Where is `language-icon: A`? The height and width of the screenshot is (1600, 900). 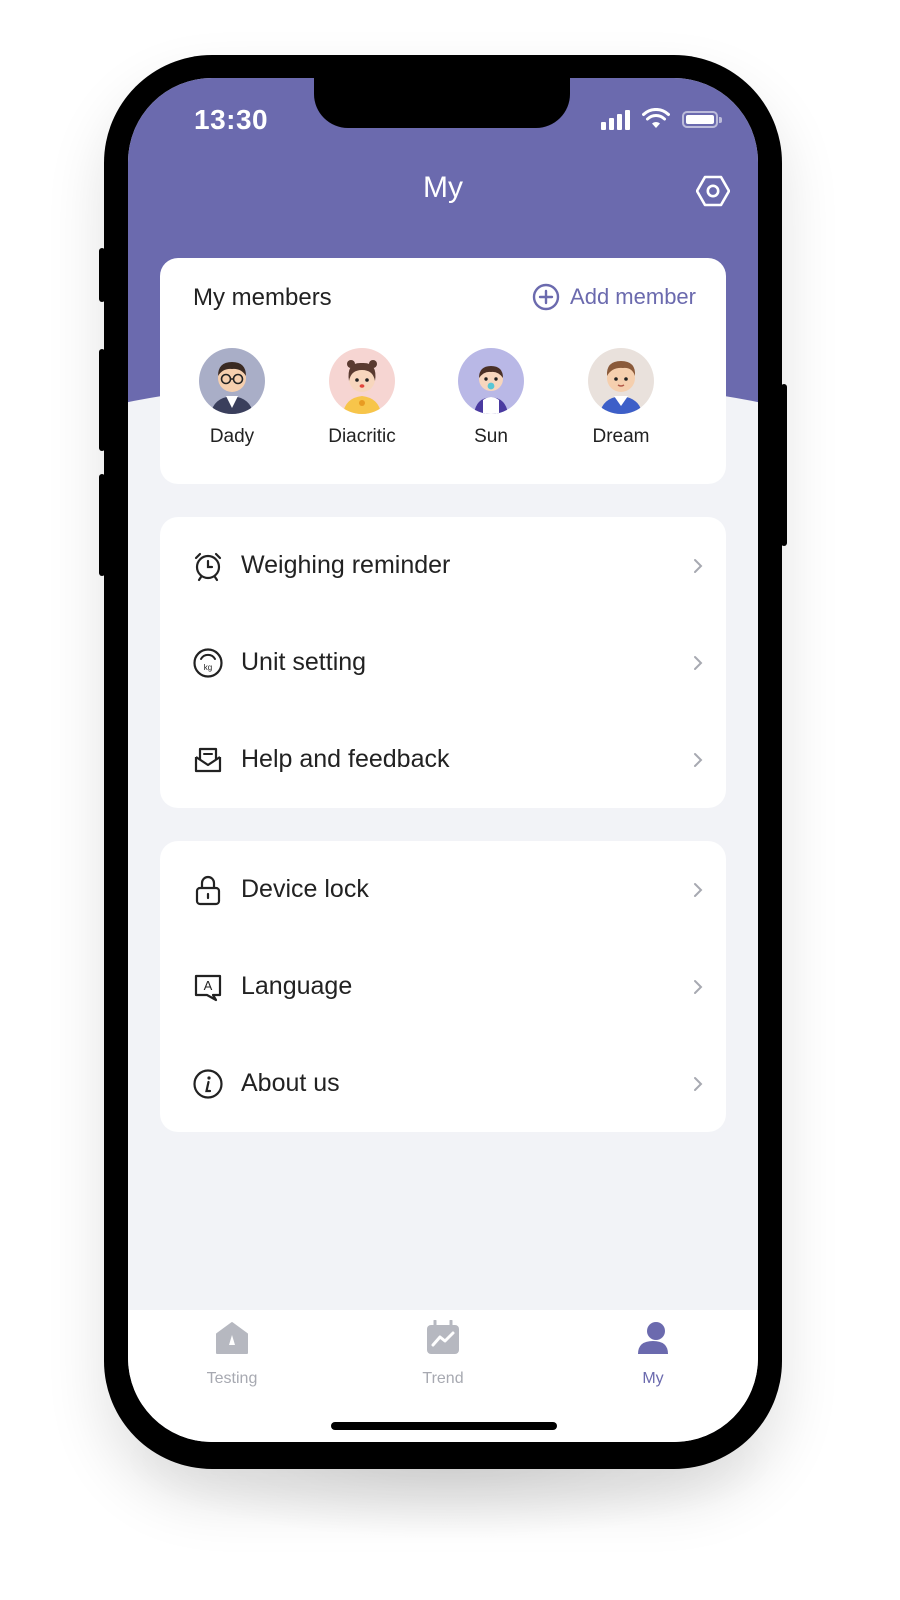
language-icon: A is located at coordinates (208, 987).